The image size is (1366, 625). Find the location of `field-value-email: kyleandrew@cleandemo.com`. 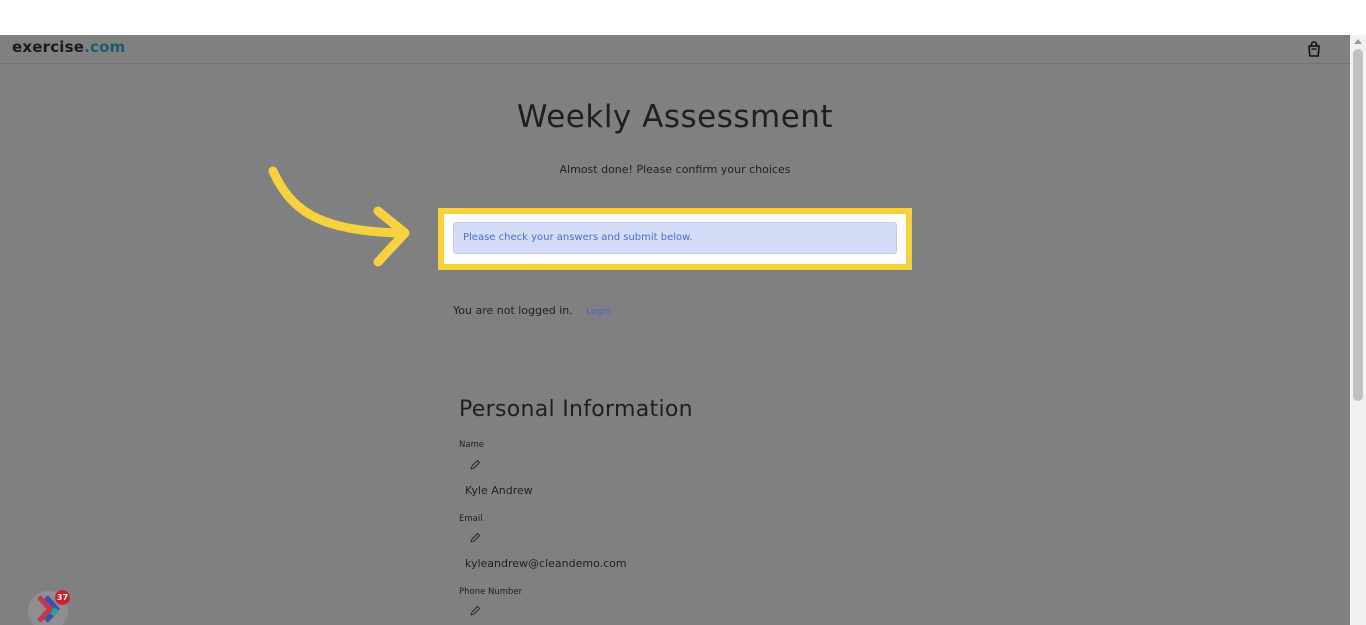

field-value-email: kyleandrew@cleandemo.com is located at coordinates (546, 563).